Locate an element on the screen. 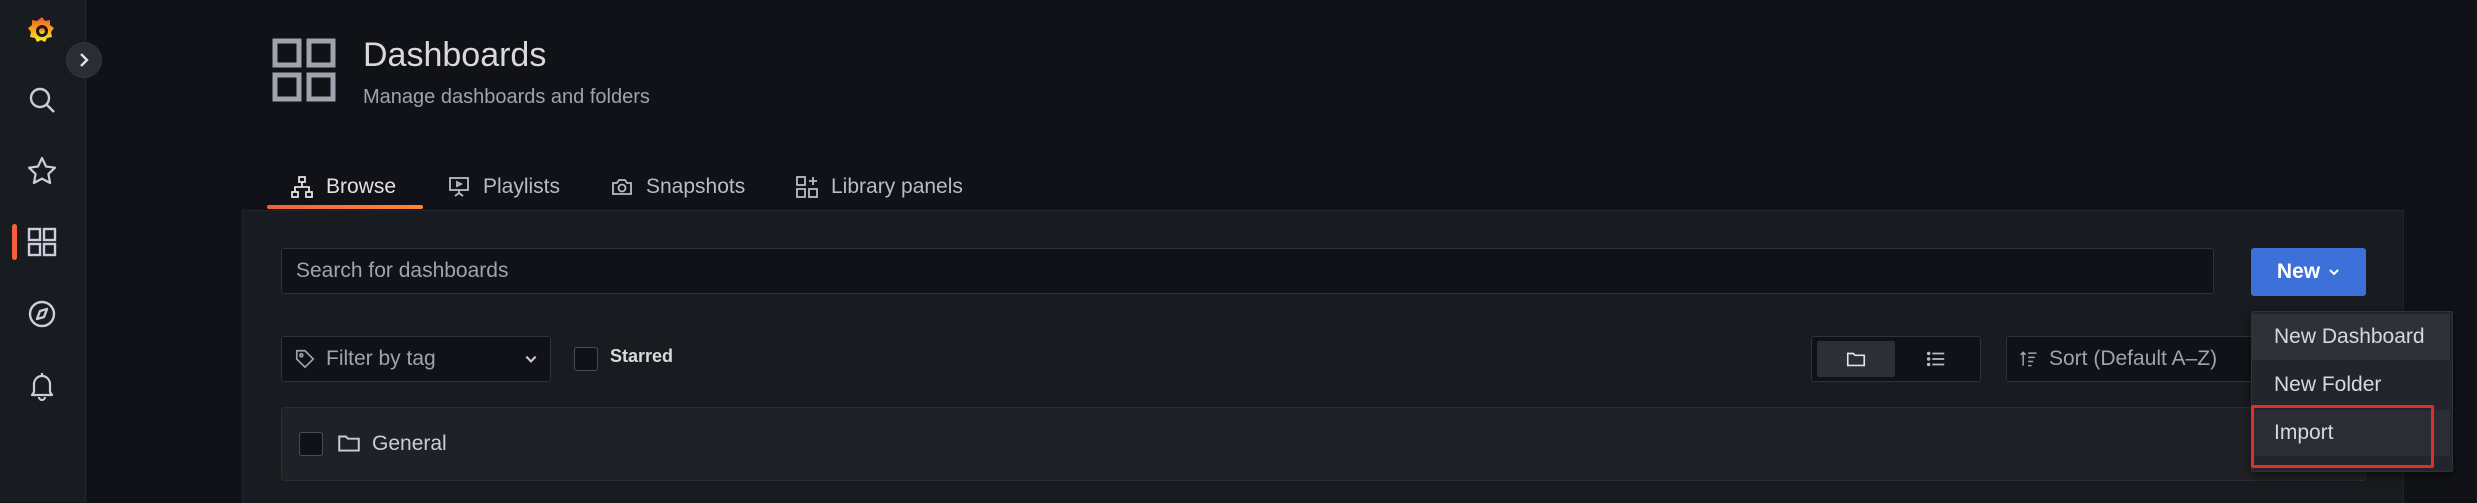 The width and height of the screenshot is (2477, 503). tab-label: Snapshots is located at coordinates (696, 186).